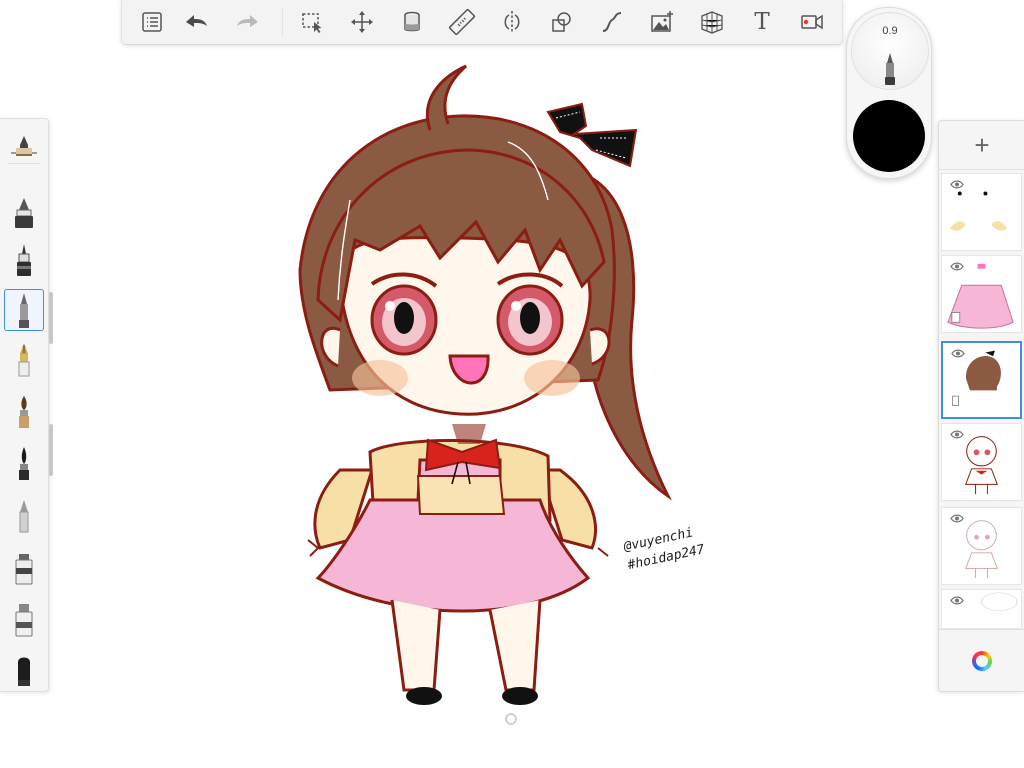 The height and width of the screenshot is (768, 1024). I want to click on paint-bucket-icon, so click(412, 21).